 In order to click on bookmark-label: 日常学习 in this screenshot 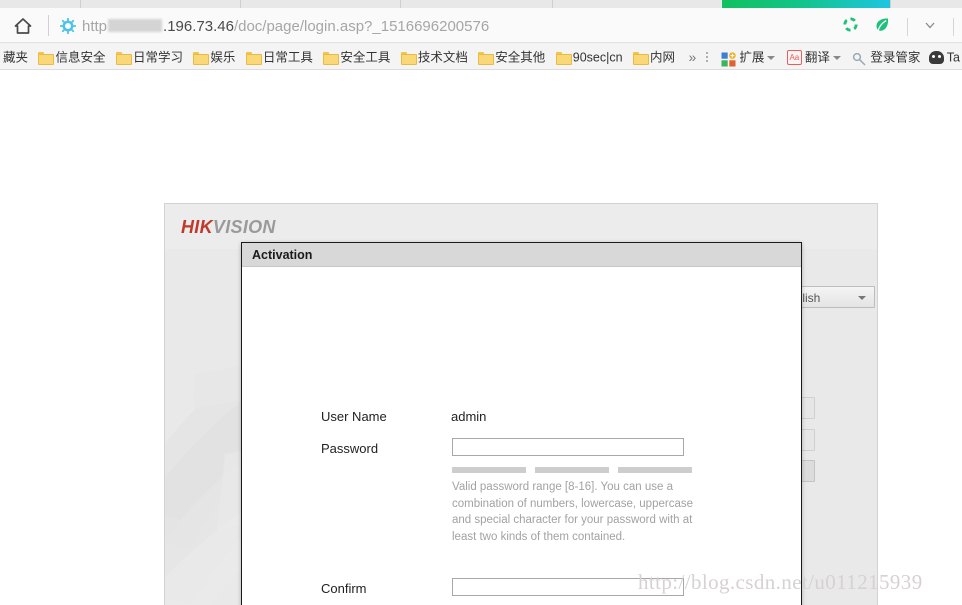, I will do `click(157, 57)`.